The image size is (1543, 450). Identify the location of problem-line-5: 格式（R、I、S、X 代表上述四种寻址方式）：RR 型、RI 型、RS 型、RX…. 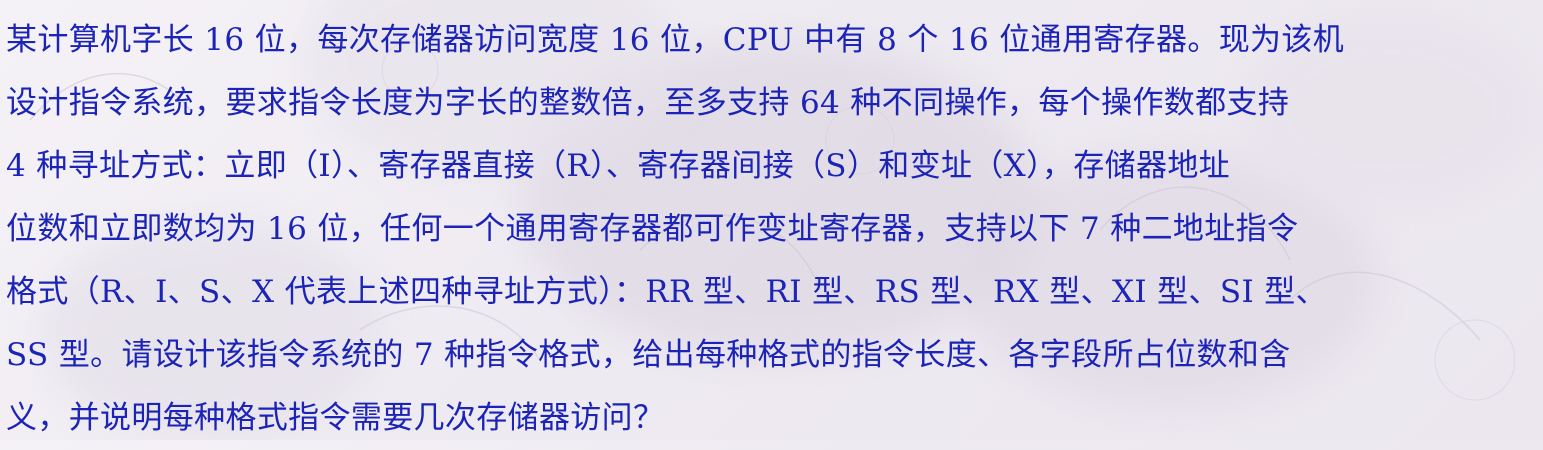
(666, 292).